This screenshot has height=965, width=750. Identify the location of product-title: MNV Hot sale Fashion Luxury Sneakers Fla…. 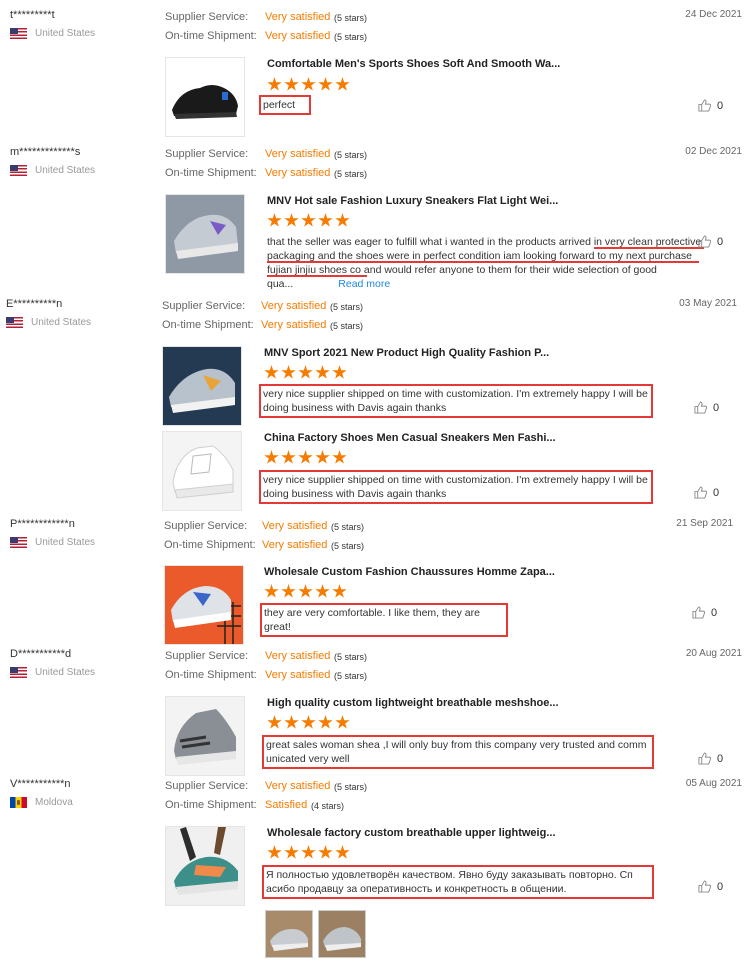
(412, 201).